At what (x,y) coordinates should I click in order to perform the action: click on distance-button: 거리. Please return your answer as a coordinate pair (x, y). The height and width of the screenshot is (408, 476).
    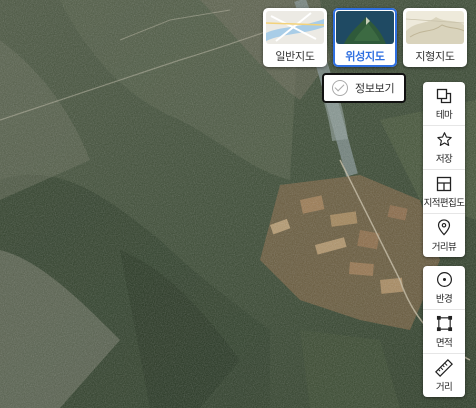
    Looking at the image, I should click on (444, 375).